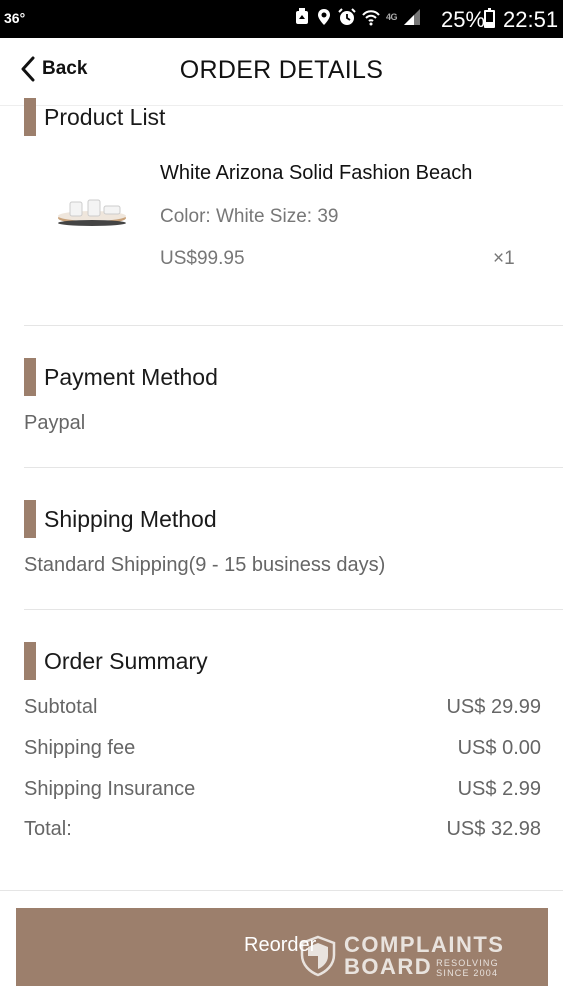 The width and height of the screenshot is (563, 1000). What do you see at coordinates (463, 19) in the screenshot?
I see `battery-percent: 25%` at bounding box center [463, 19].